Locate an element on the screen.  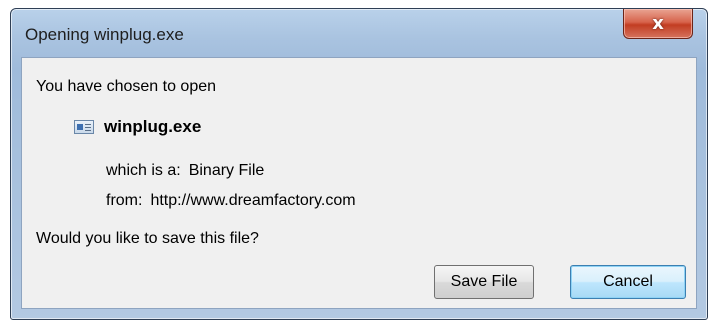
file-type-row: which is a: Binary File is located at coordinates (185, 171).